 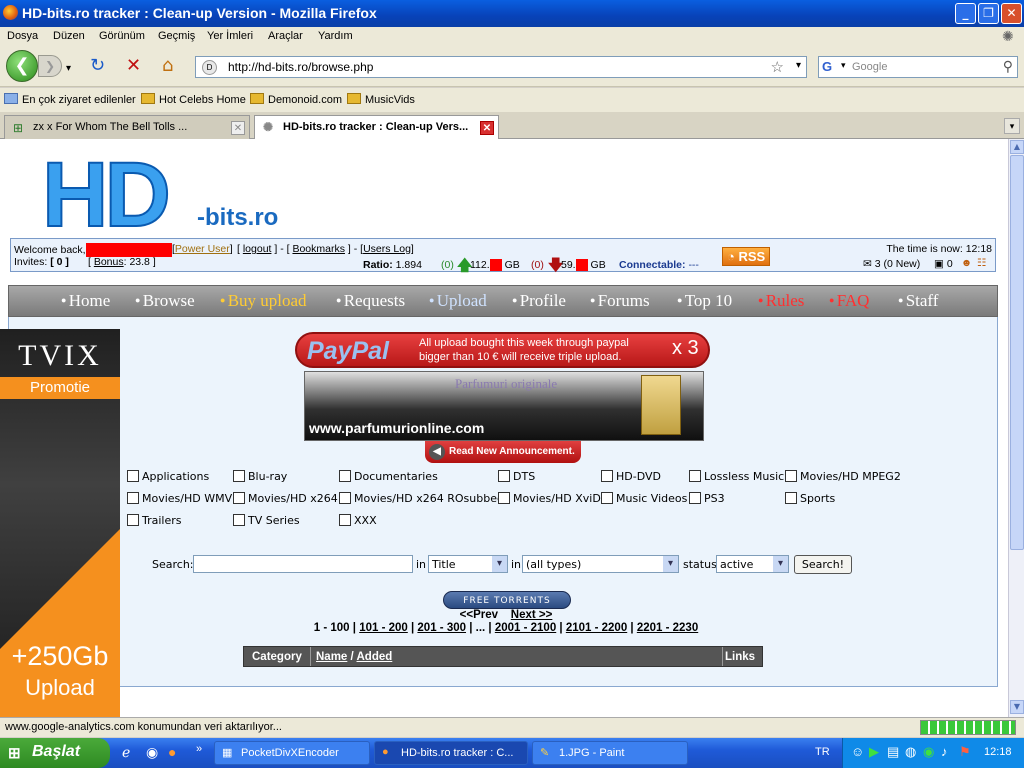 I want to click on users-icon: ☻, so click(x=966, y=263).